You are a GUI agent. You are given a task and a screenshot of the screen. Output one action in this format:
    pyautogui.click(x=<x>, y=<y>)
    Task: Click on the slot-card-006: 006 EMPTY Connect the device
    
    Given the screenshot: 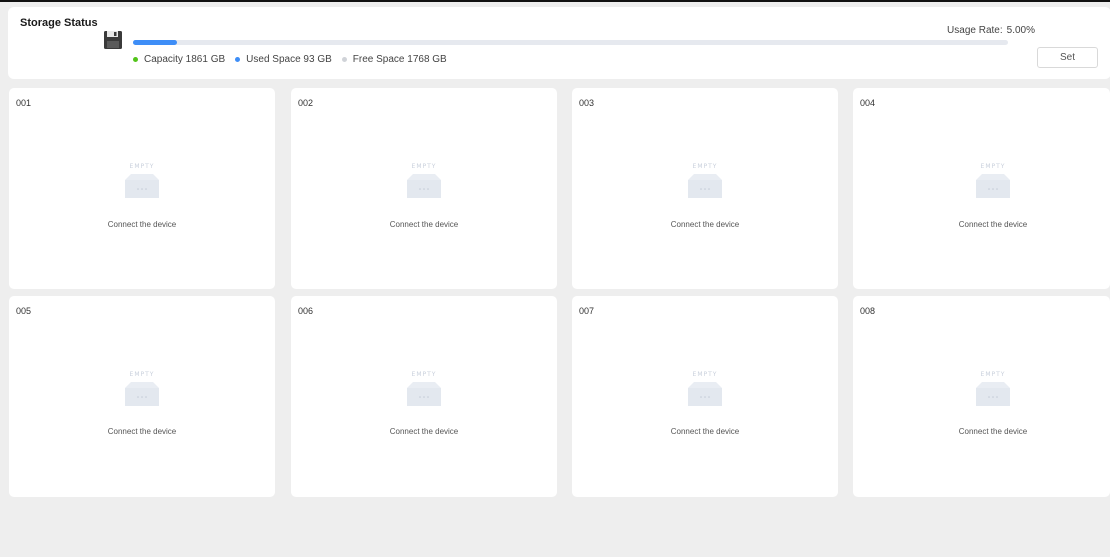 What is the action you would take?
    pyautogui.click(x=424, y=396)
    